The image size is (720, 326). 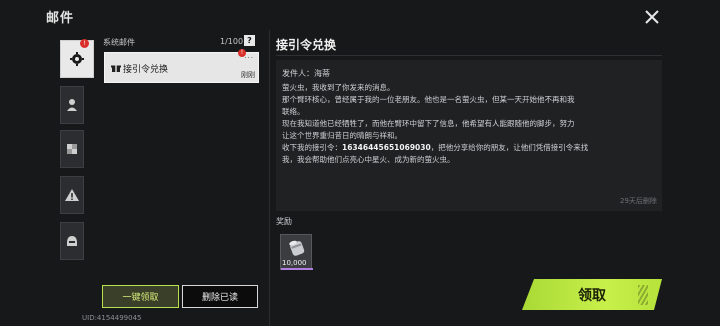 I want to click on mail-subject: 接引令兑换, so click(x=146, y=70).